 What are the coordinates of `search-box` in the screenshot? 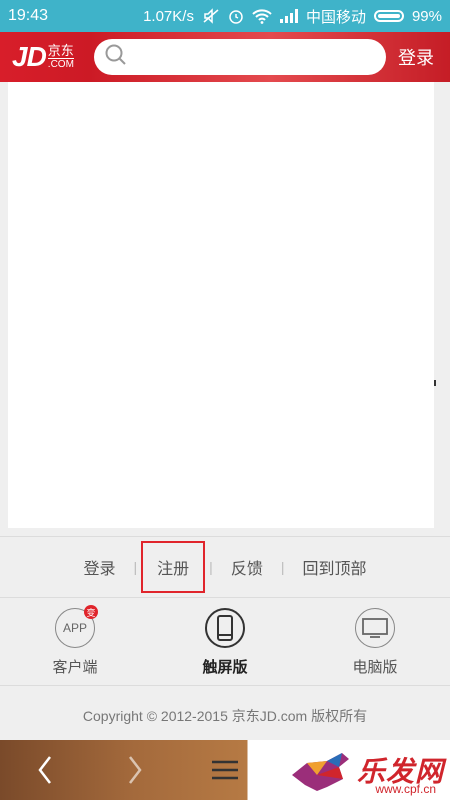 It's located at (240, 57).